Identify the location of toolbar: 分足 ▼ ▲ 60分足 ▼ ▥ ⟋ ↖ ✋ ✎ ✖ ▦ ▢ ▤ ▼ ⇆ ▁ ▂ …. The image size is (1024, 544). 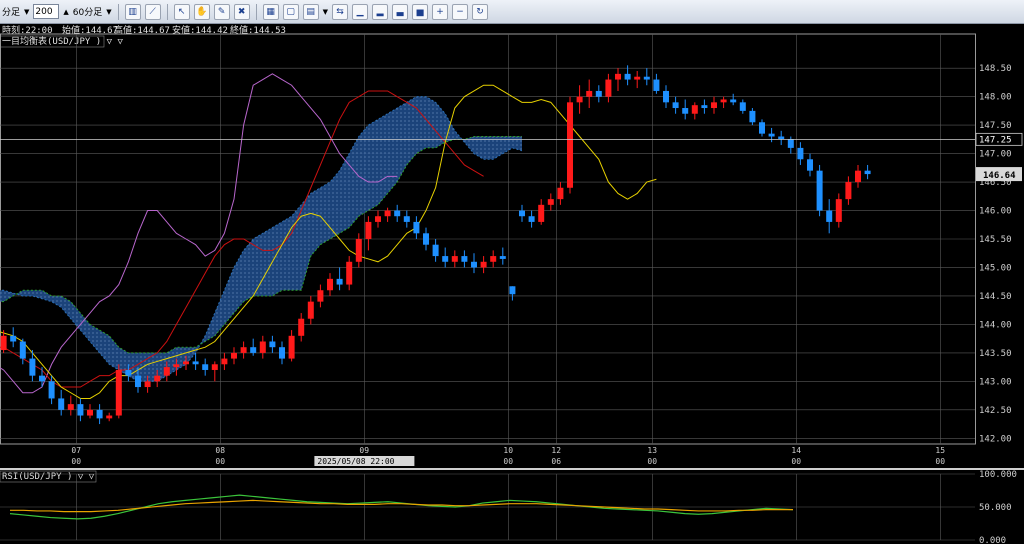
(512, 12).